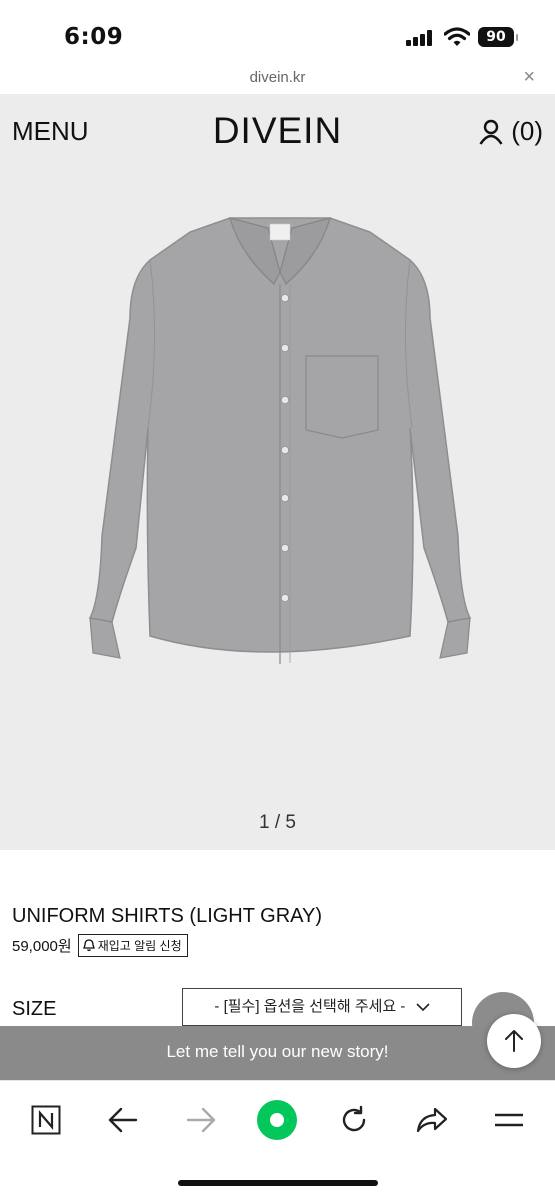  Describe the element at coordinates (34, 1009) in the screenshot. I see `size-label: SIZE` at that location.